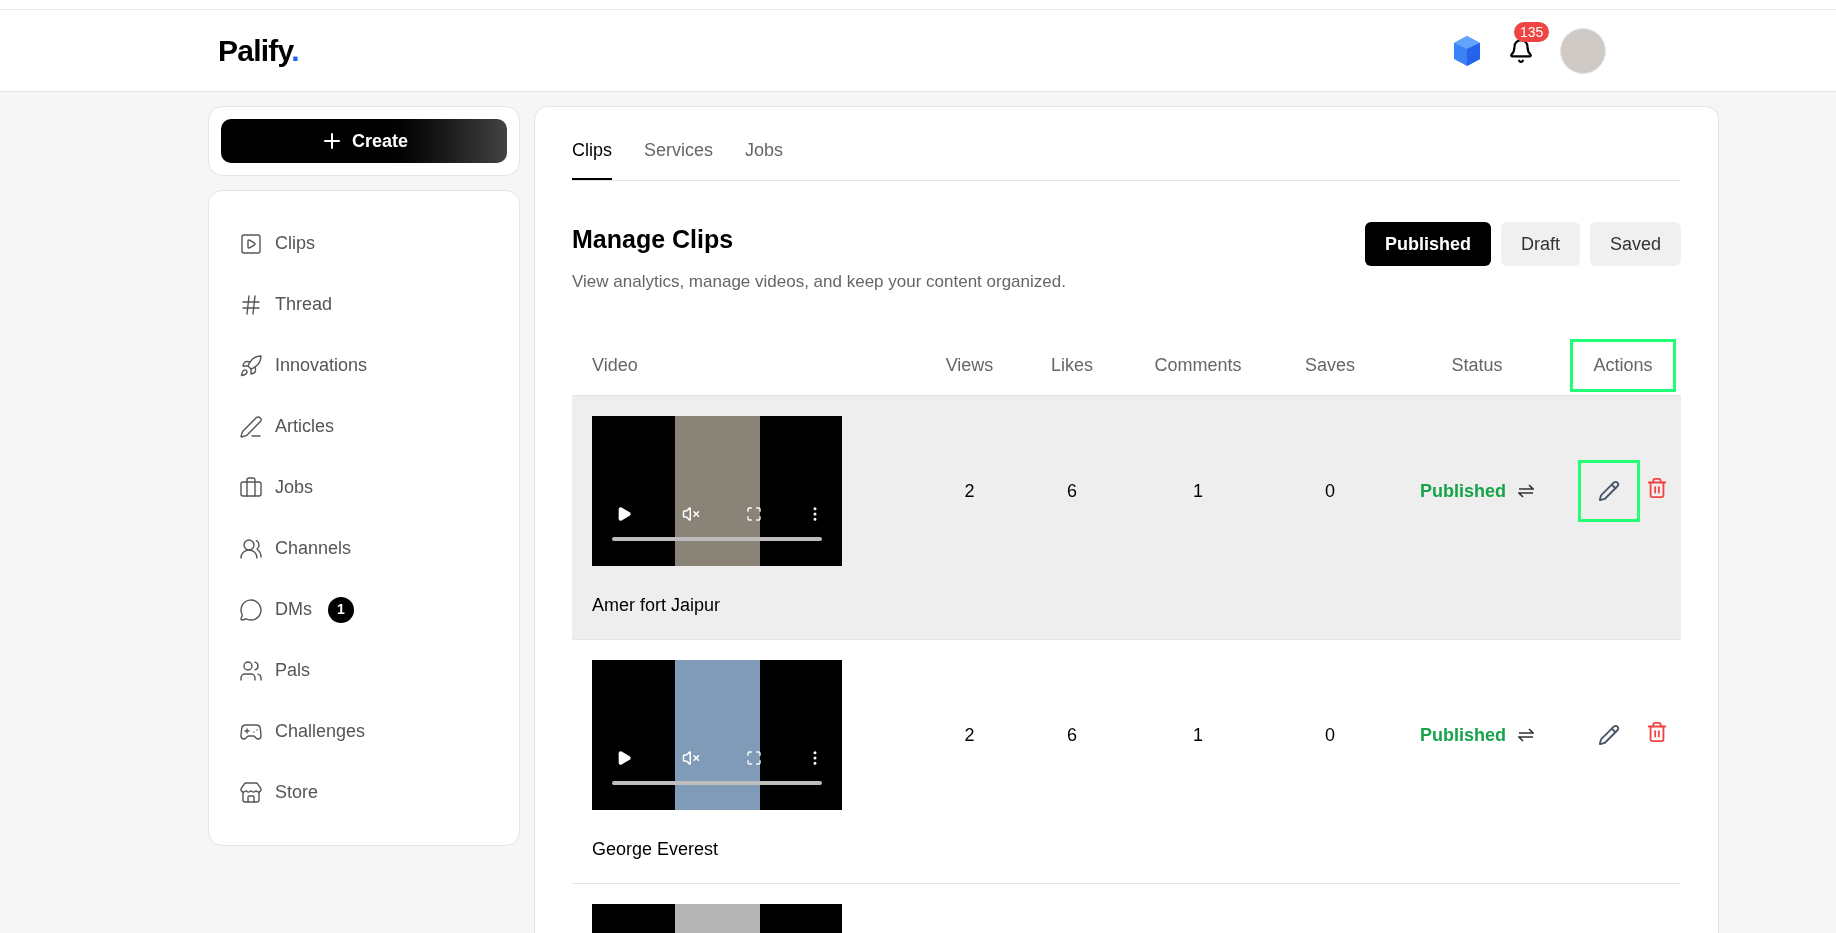 This screenshot has width=1836, height=933. Describe the element at coordinates (1427, 244) in the screenshot. I see `filter-button: Published` at that location.